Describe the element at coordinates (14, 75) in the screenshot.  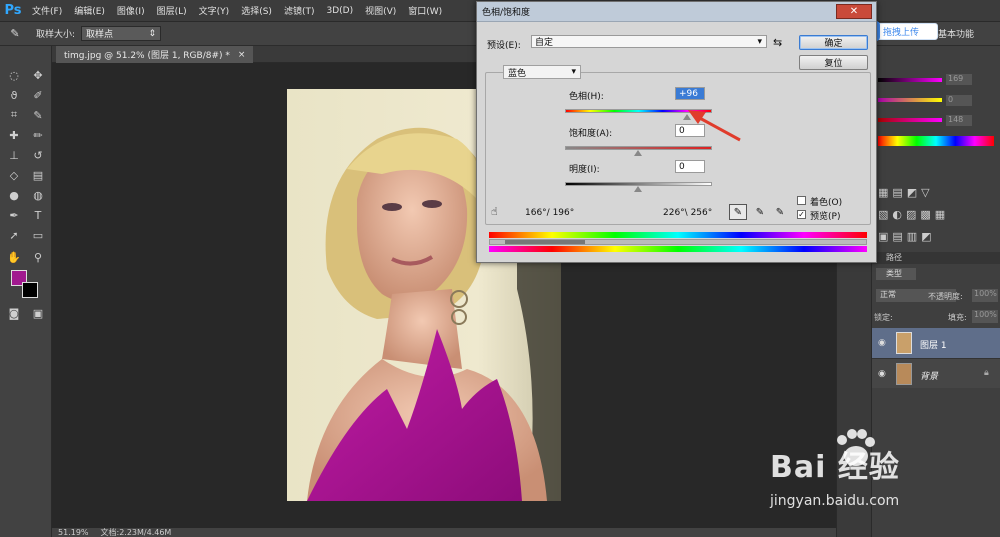
I see `marquee-tool-icon: ◌` at that location.